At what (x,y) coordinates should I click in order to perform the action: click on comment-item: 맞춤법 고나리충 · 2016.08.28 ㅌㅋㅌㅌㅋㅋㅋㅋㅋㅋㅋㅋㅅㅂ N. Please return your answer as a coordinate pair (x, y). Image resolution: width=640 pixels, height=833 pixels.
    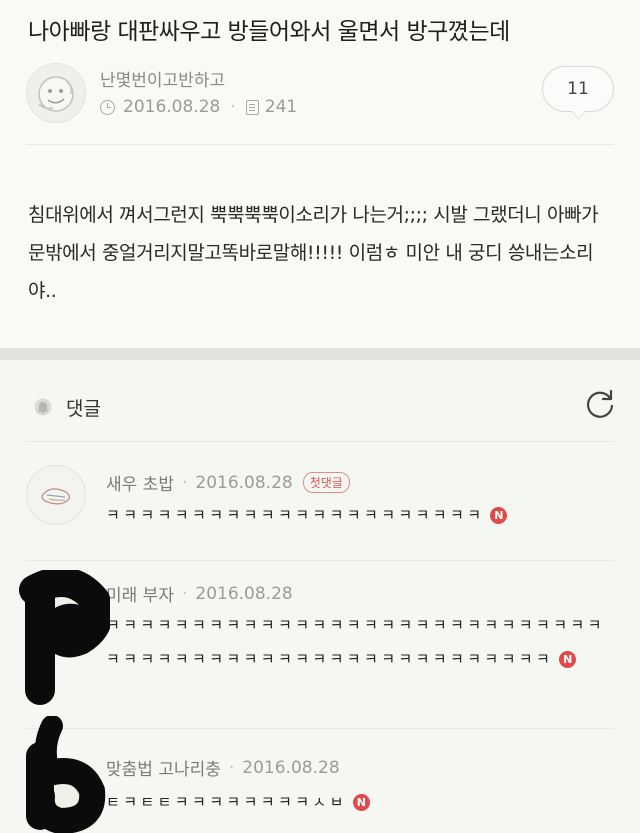
    Looking at the image, I should click on (320, 774).